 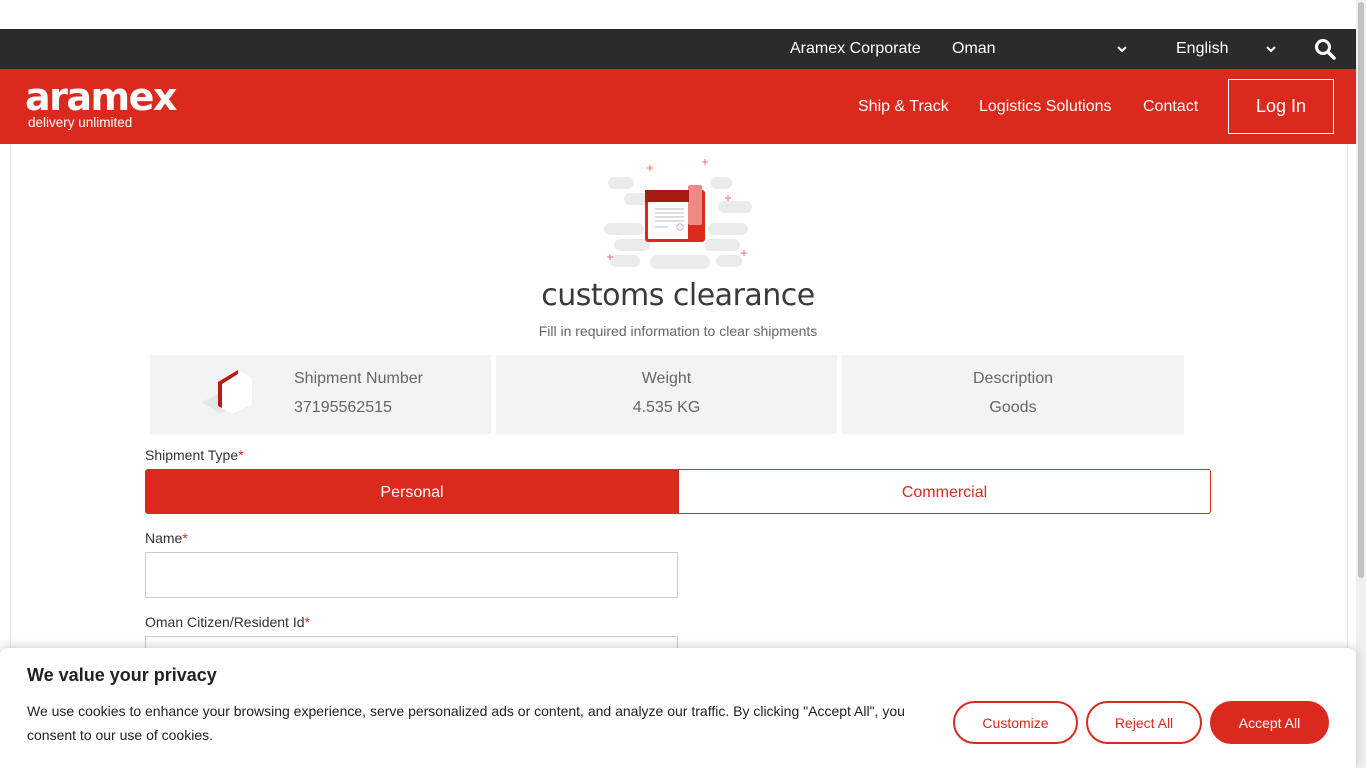 I want to click on page-scrollbar, so click(x=1361, y=384).